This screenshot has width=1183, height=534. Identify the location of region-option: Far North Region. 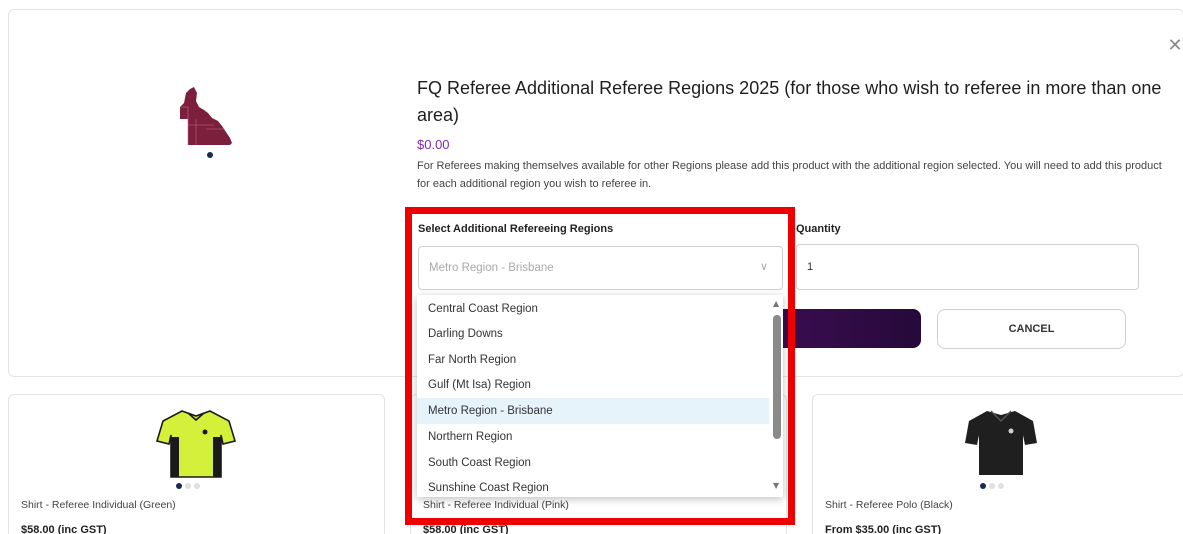
(593, 360).